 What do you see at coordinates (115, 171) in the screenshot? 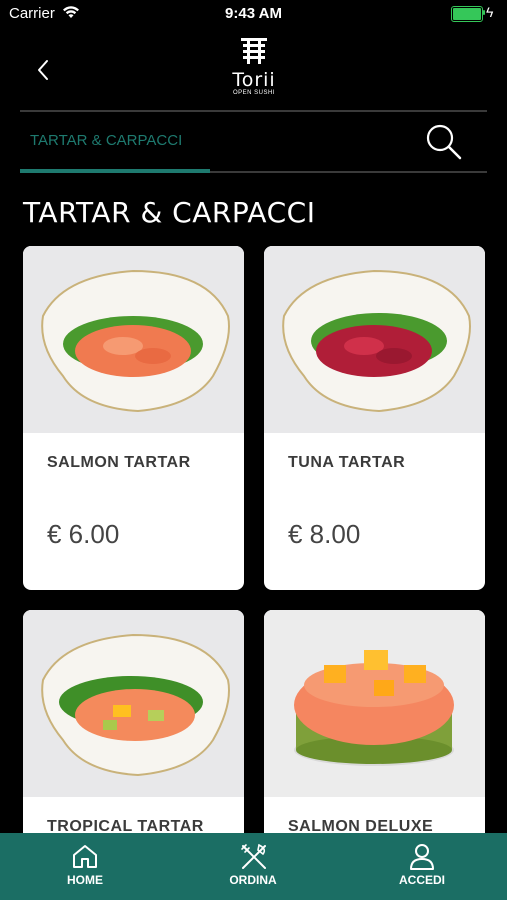
I see `active-tab-indicator` at bounding box center [115, 171].